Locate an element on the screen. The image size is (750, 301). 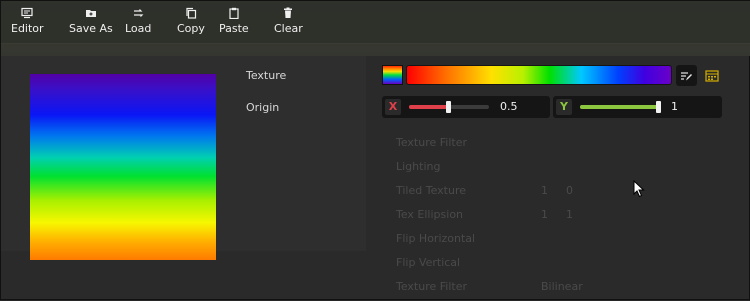
load-button: Load is located at coordinates (138, 24).